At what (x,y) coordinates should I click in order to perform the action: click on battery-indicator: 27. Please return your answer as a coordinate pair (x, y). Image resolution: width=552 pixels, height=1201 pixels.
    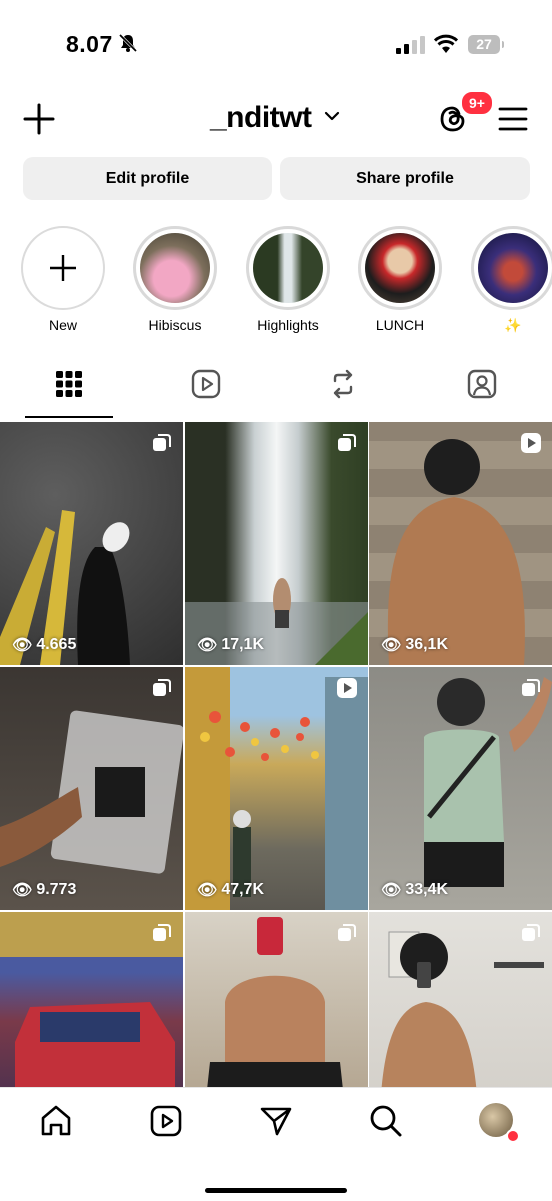
    Looking at the image, I should click on (486, 44).